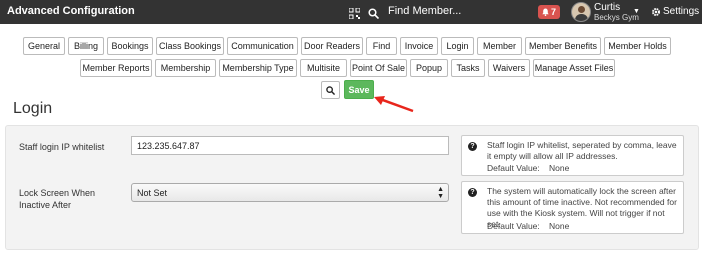 The image size is (702, 254). I want to click on bell-icon, so click(545, 12).